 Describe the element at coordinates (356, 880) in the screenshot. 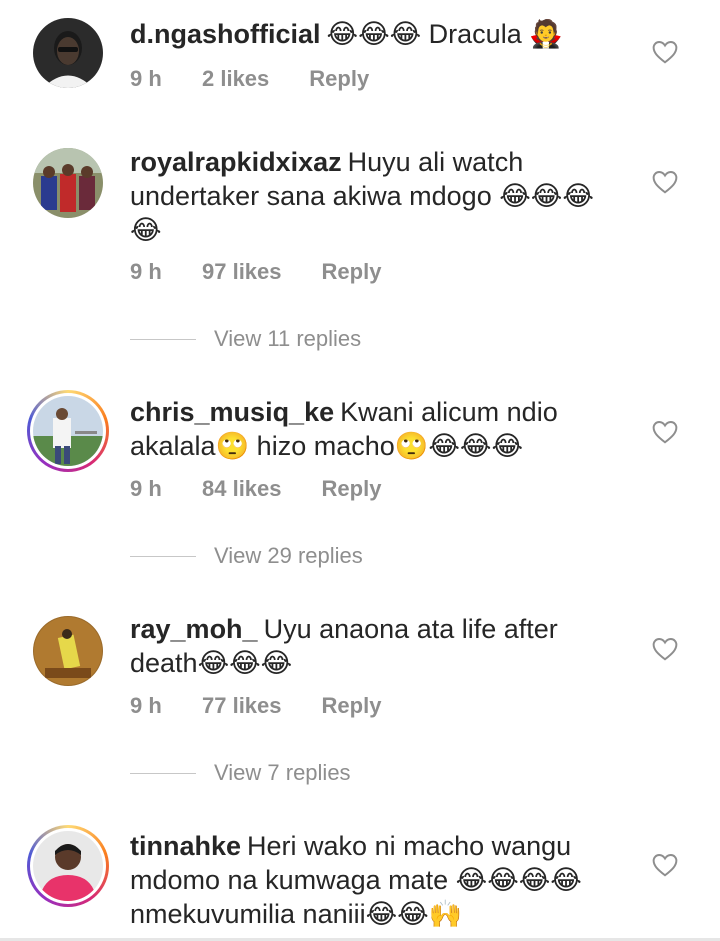

I see `comment-text-line: mdomo na kumwaga mate 😂😂😂😂` at that location.